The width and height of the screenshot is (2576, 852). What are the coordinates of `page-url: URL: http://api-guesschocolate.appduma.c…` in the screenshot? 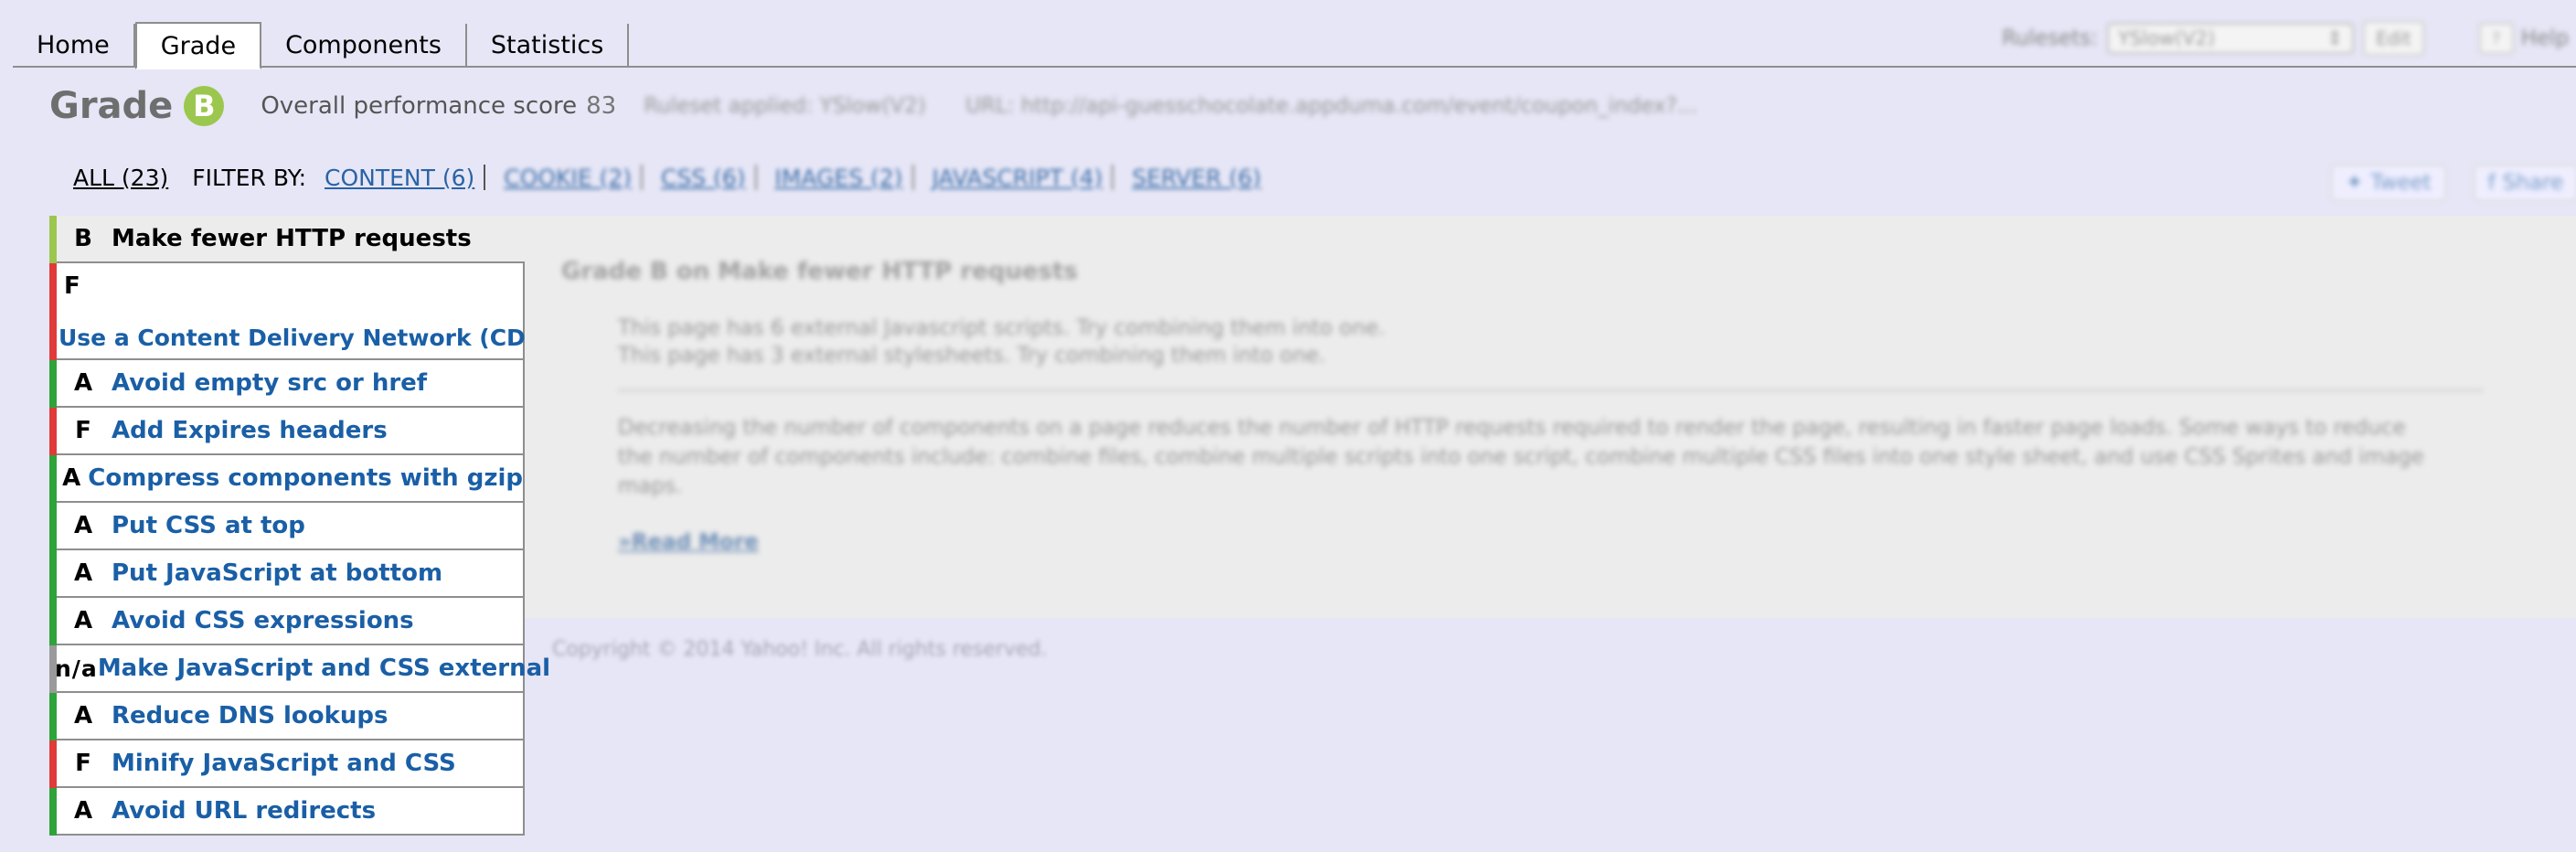 It's located at (1331, 106).